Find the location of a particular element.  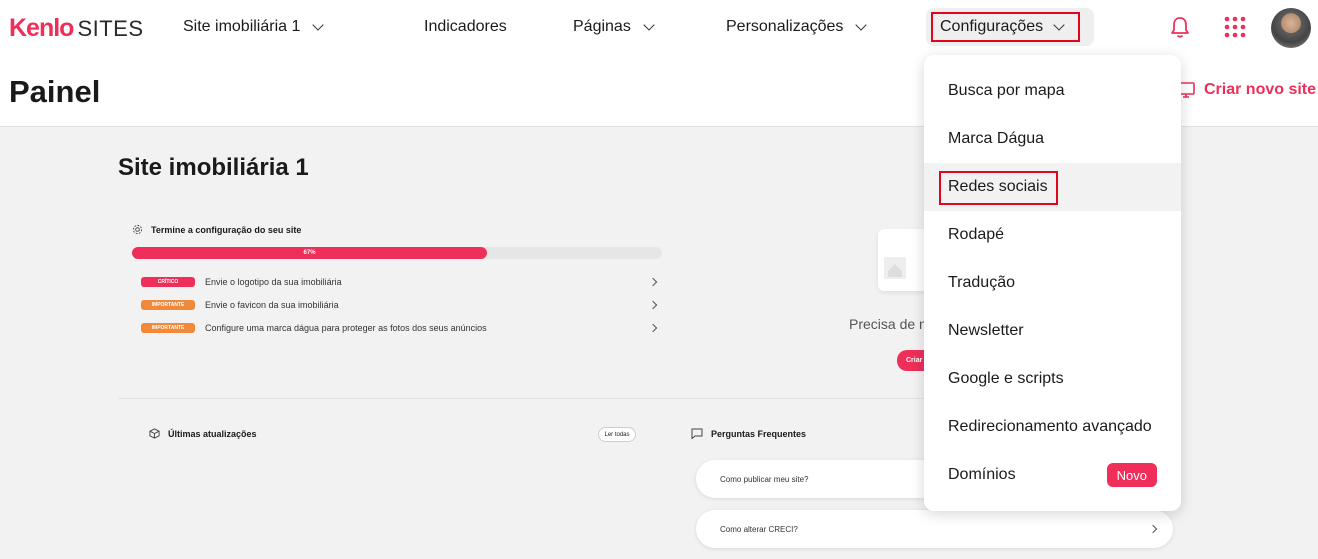

faq-title-text: Perguntas Frequentes is located at coordinates (759, 433).